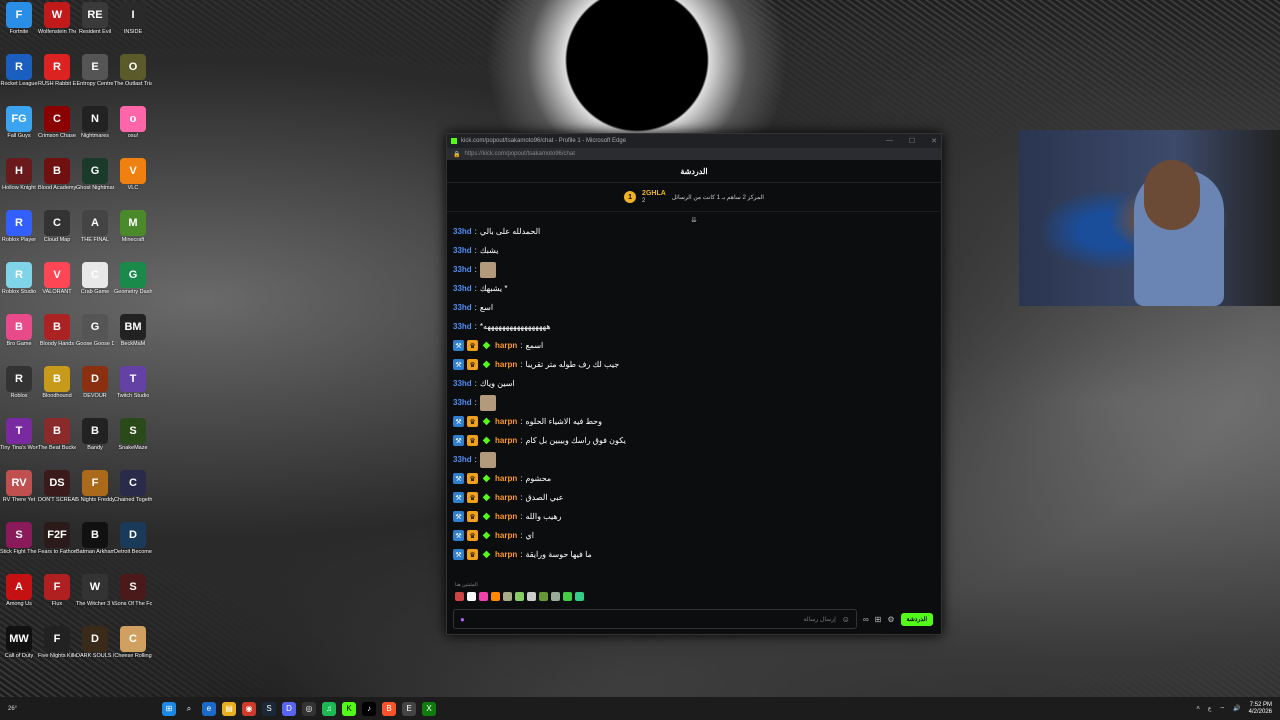  What do you see at coordinates (57, 496) in the screenshot?
I see `desktop-icon: DS DON'T SCREAM` at bounding box center [57, 496].